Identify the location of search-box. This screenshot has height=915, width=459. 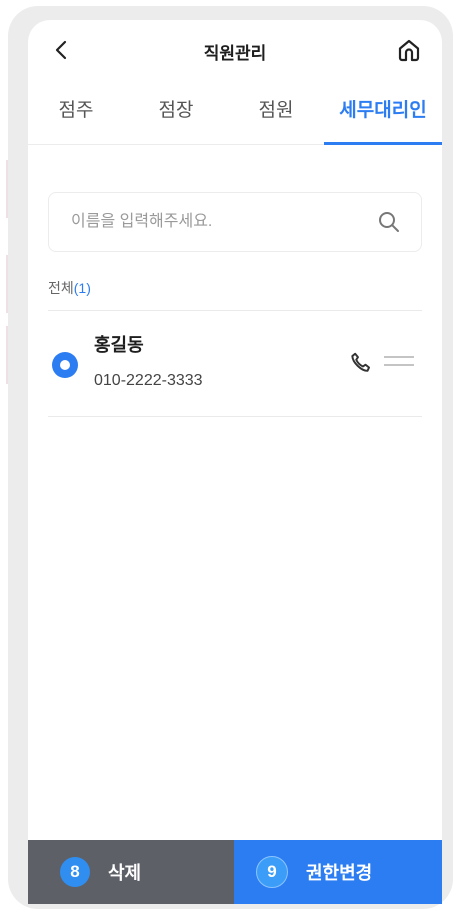
(235, 222).